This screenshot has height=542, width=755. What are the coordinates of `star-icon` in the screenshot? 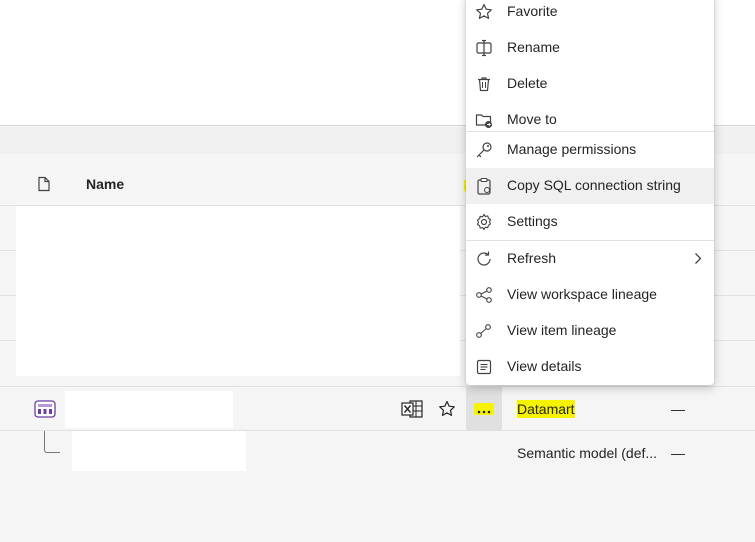 It's located at (484, 12).